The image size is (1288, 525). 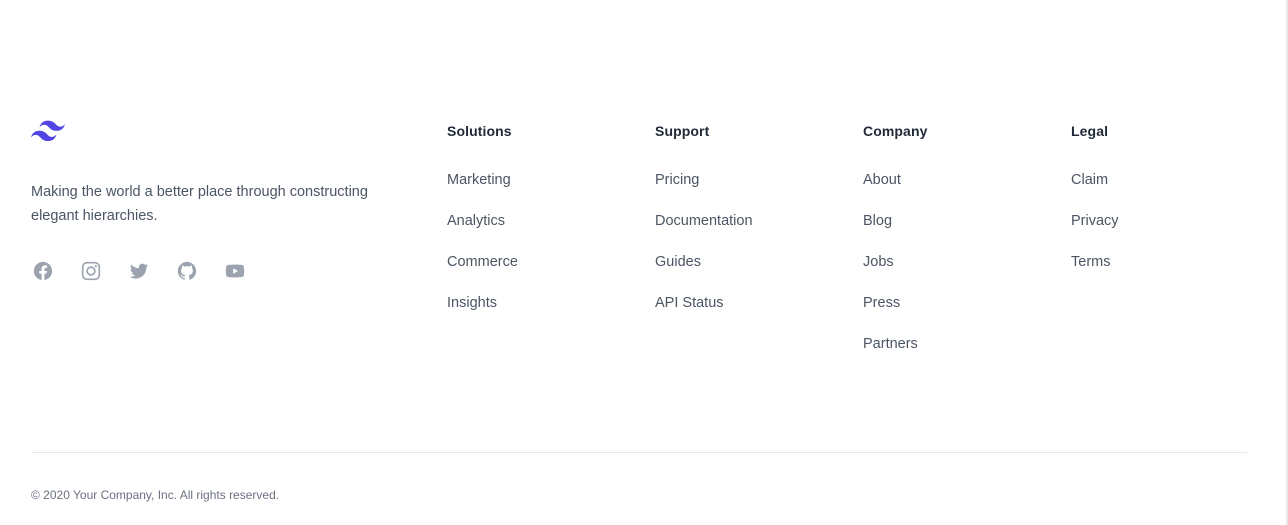 I want to click on footer-link-pricing: Pricing, so click(x=677, y=180).